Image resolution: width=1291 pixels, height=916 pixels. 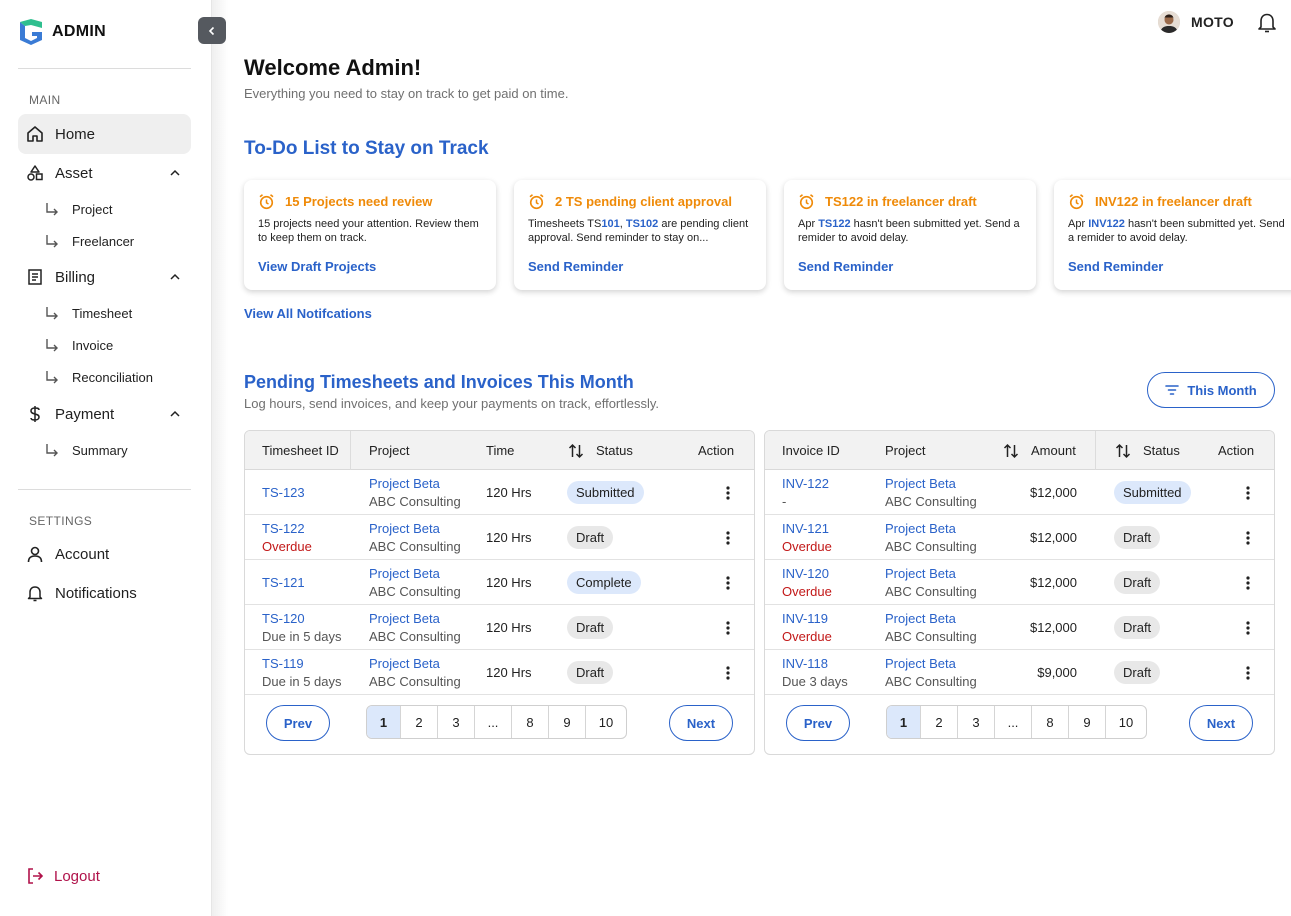 I want to click on sidebar-item-asset: Asset, so click(x=104, y=173).